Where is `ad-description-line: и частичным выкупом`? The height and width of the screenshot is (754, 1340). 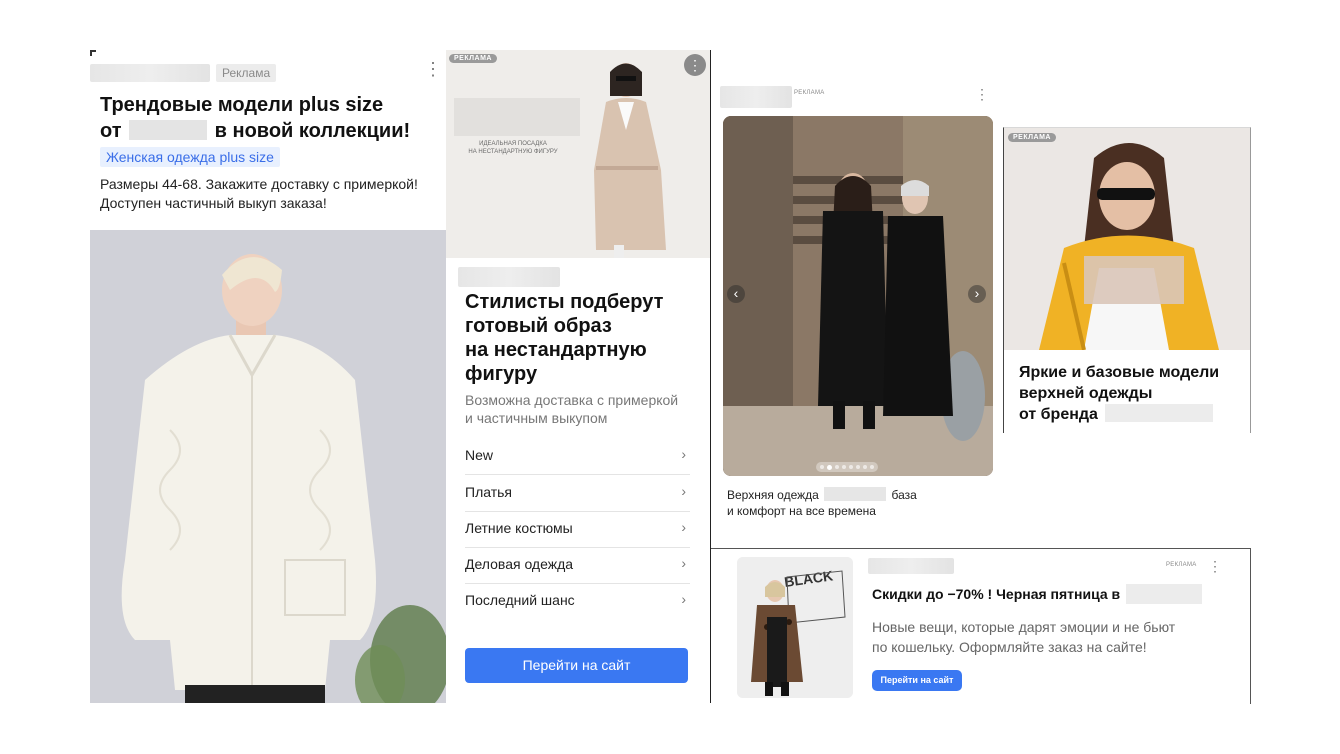 ad-description-line: и частичным выкупом is located at coordinates (536, 418).